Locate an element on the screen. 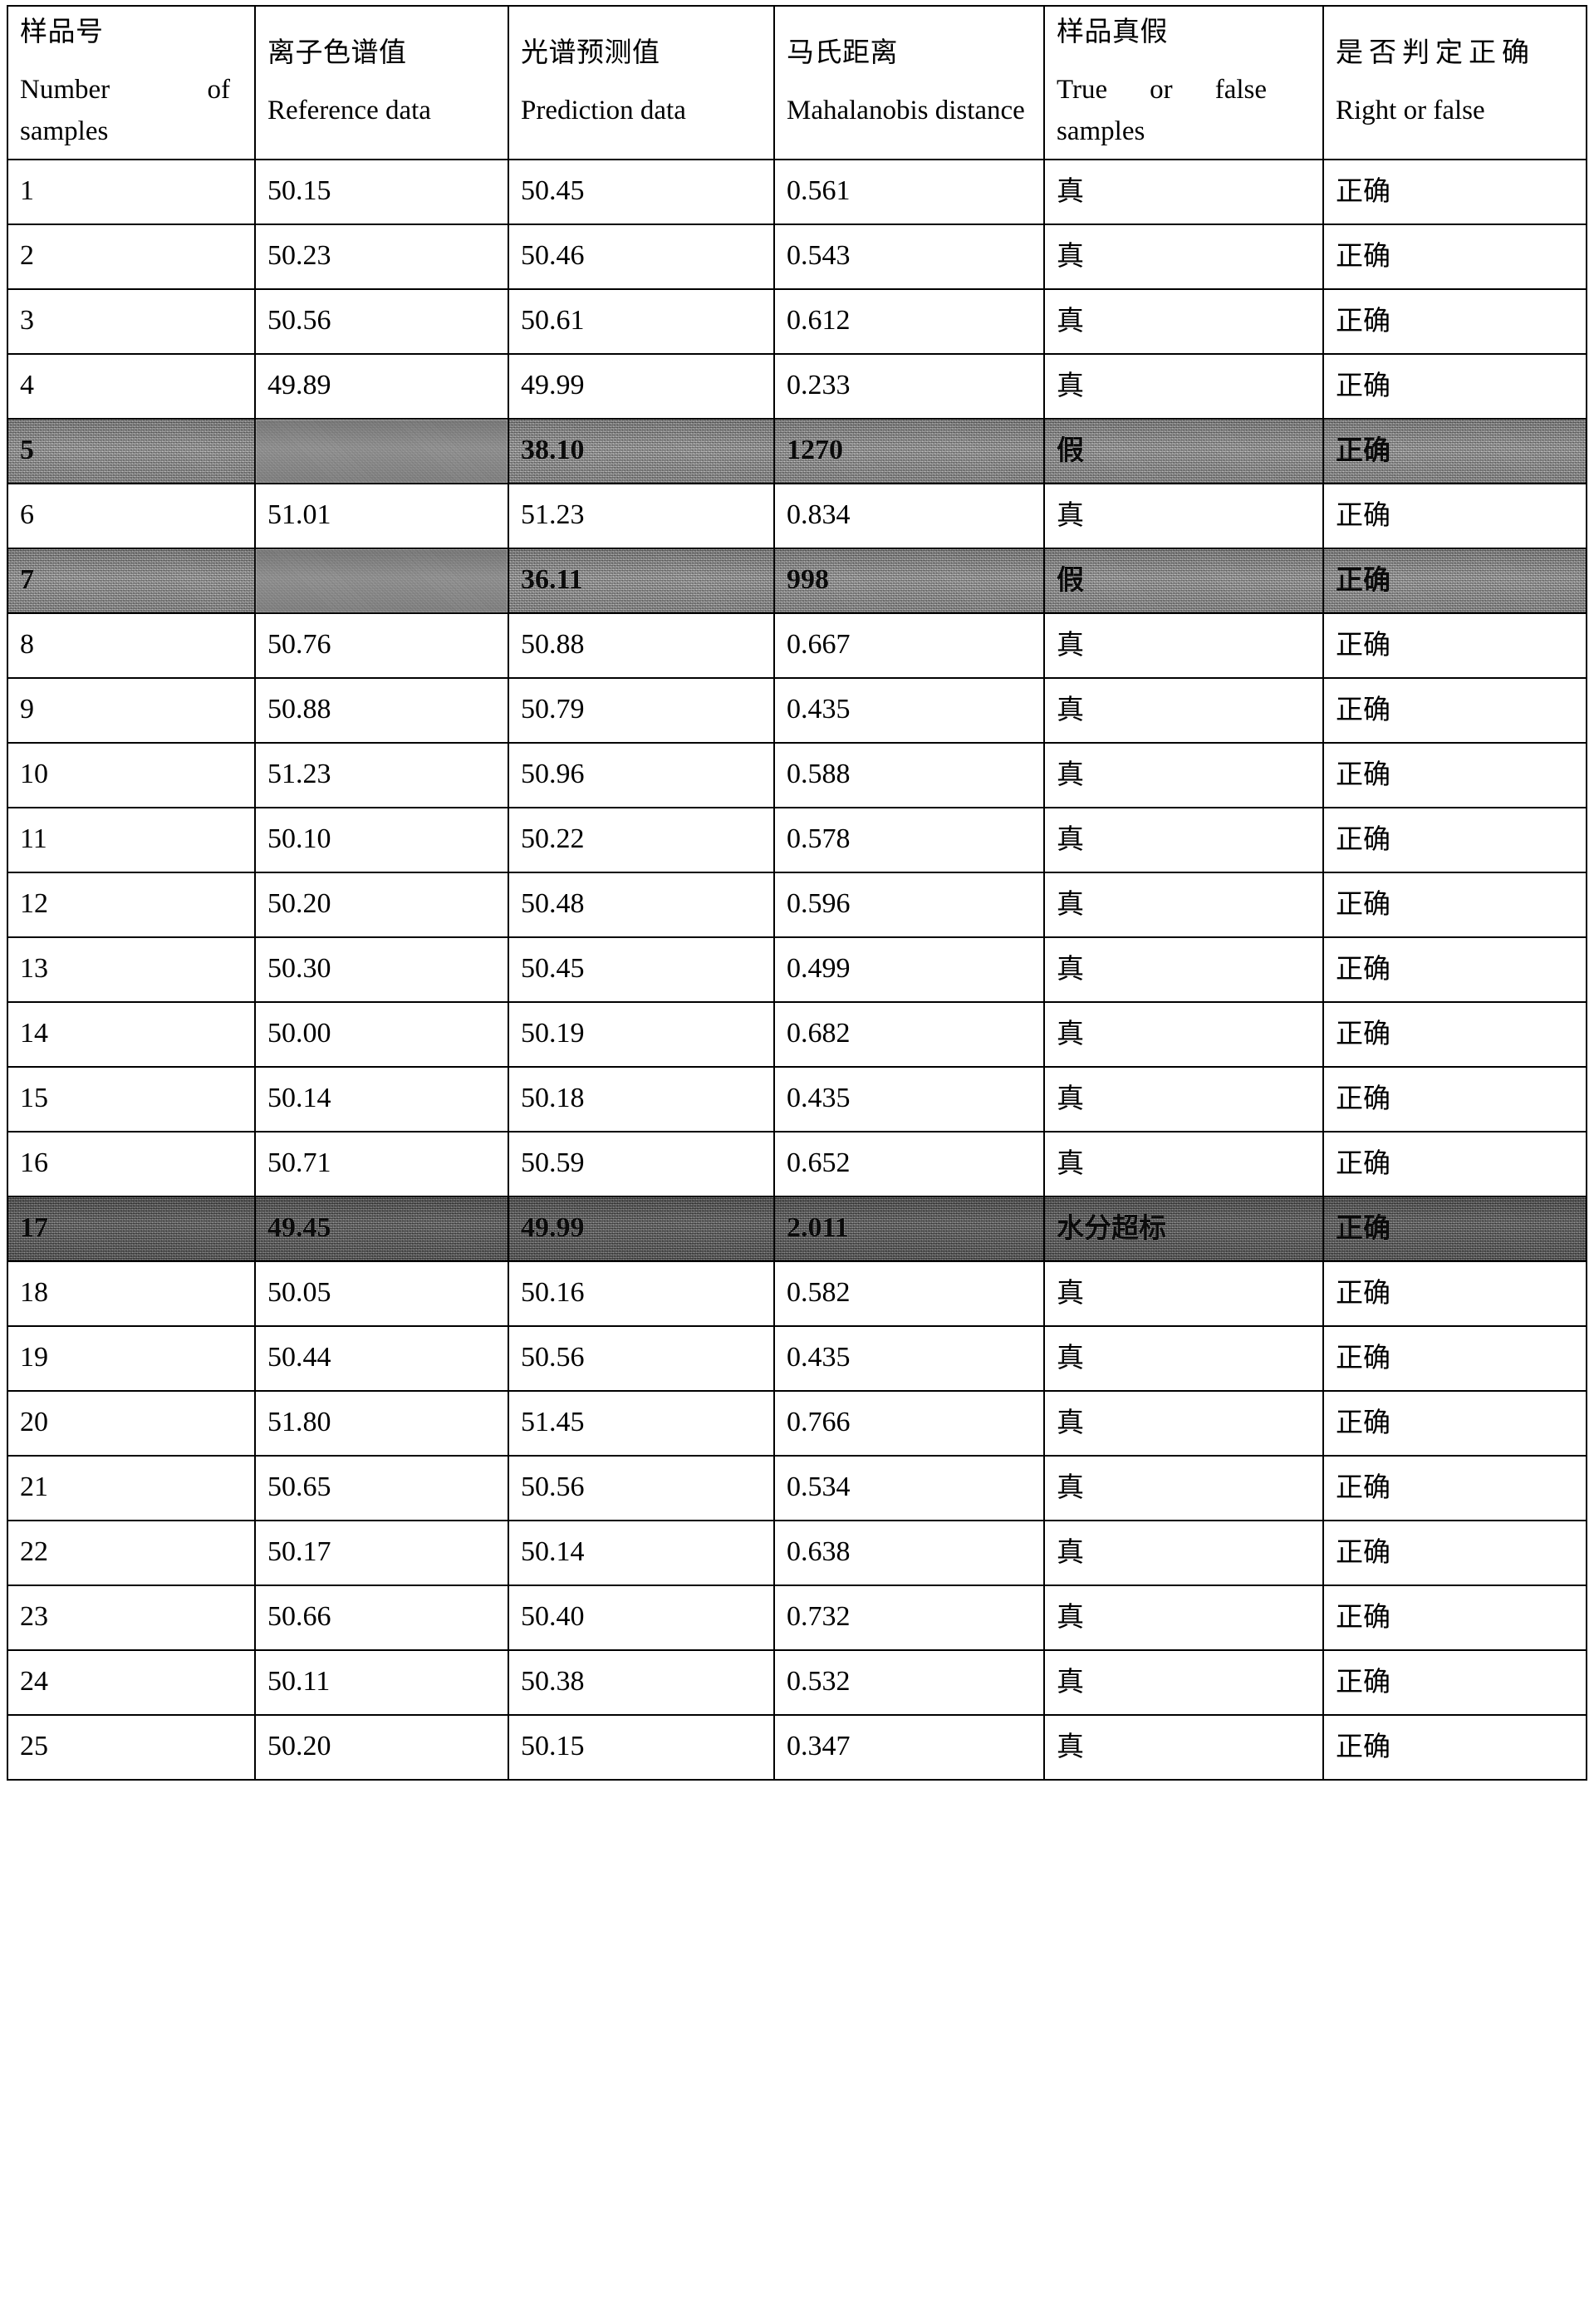 The image size is (1594, 2324). cell-sample-number: 16 is located at coordinates (131, 1164).